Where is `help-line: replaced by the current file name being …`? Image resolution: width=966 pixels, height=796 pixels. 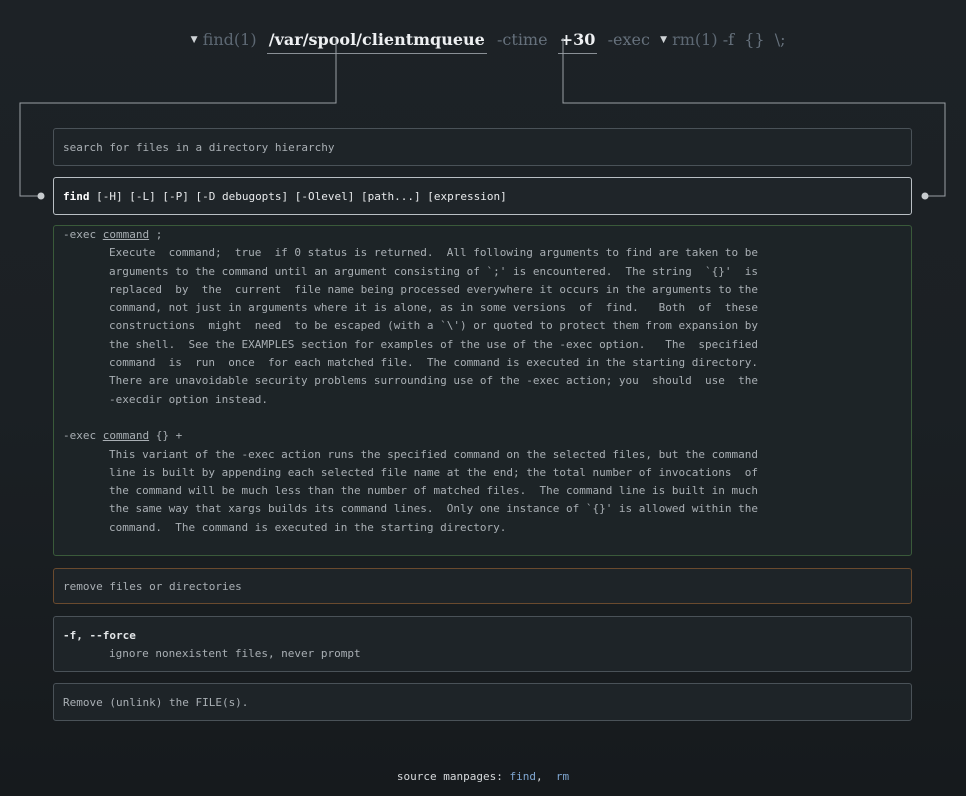
help-line: replaced by the current file name being … is located at coordinates (434, 289).